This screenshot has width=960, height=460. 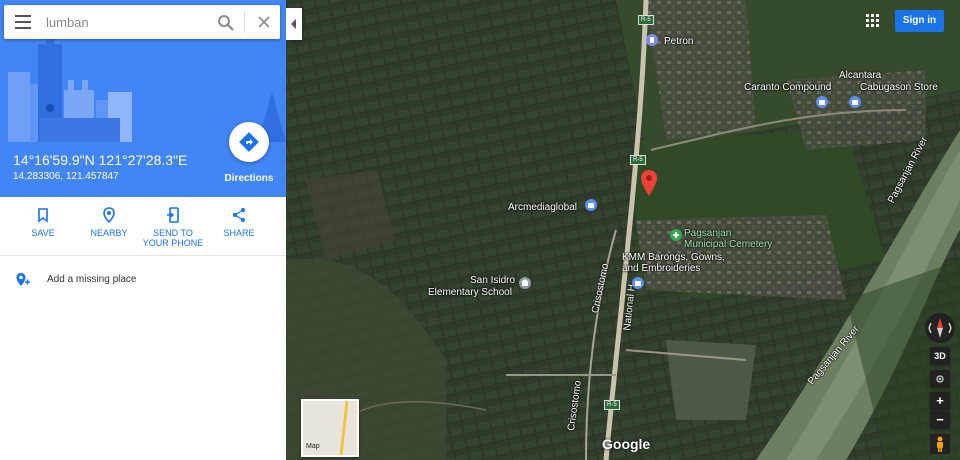 I want to click on arcmedia-pin-icon, so click(x=591, y=205).